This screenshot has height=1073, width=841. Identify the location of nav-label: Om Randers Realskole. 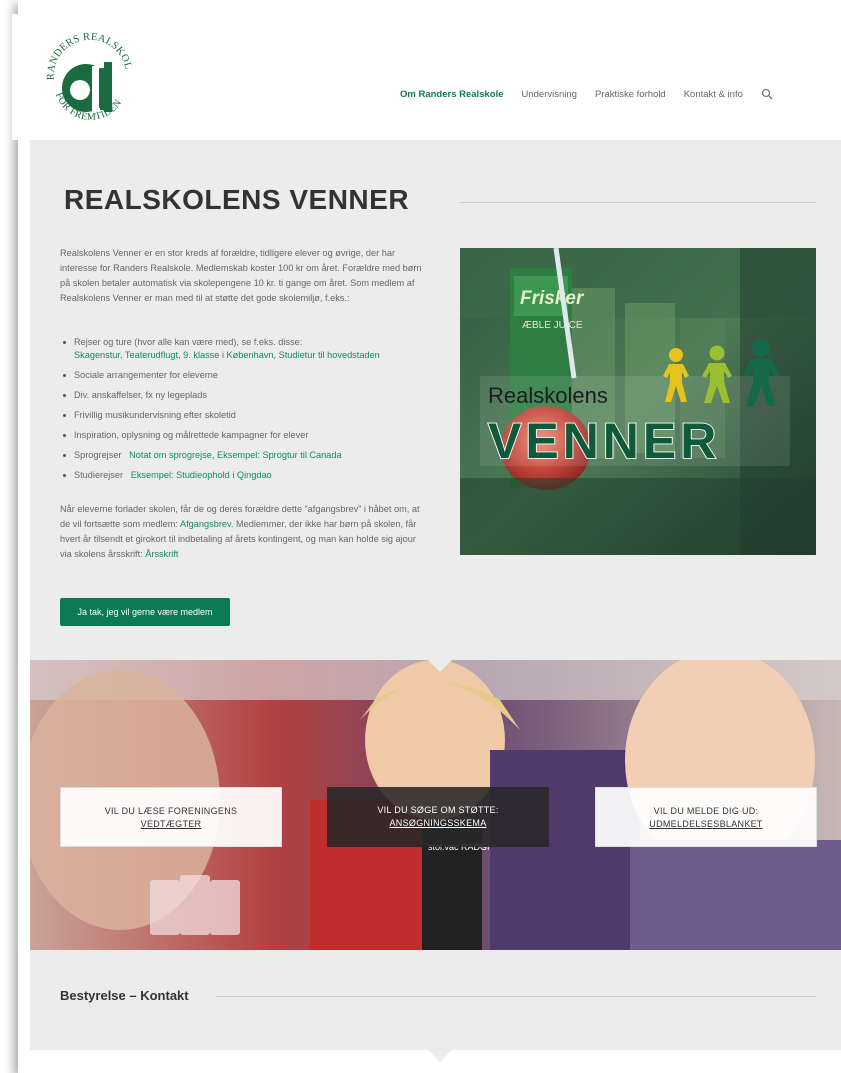
(452, 94).